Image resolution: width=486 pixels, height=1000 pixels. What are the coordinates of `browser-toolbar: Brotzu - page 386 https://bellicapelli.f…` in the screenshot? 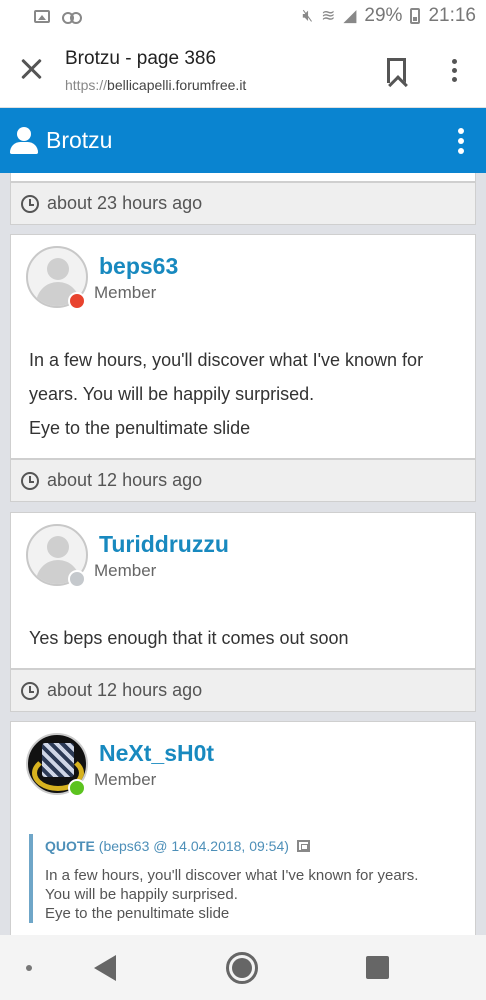 It's located at (243, 70).